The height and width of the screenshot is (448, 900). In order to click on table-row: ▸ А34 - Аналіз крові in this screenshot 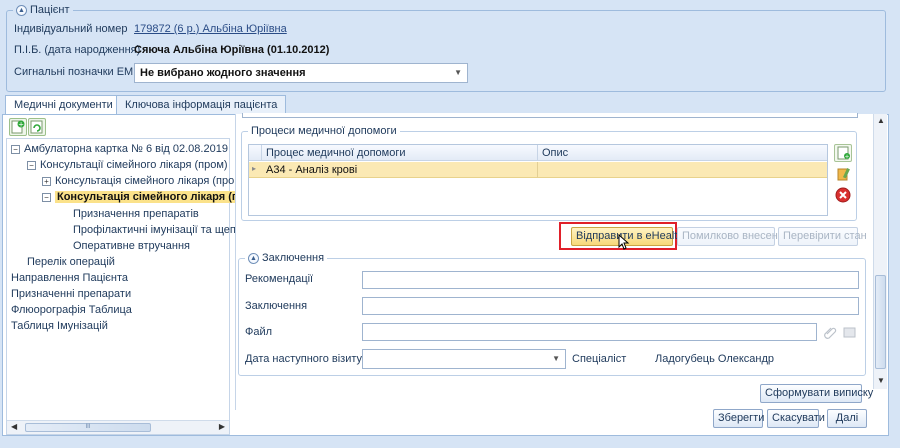, I will do `click(538, 170)`.